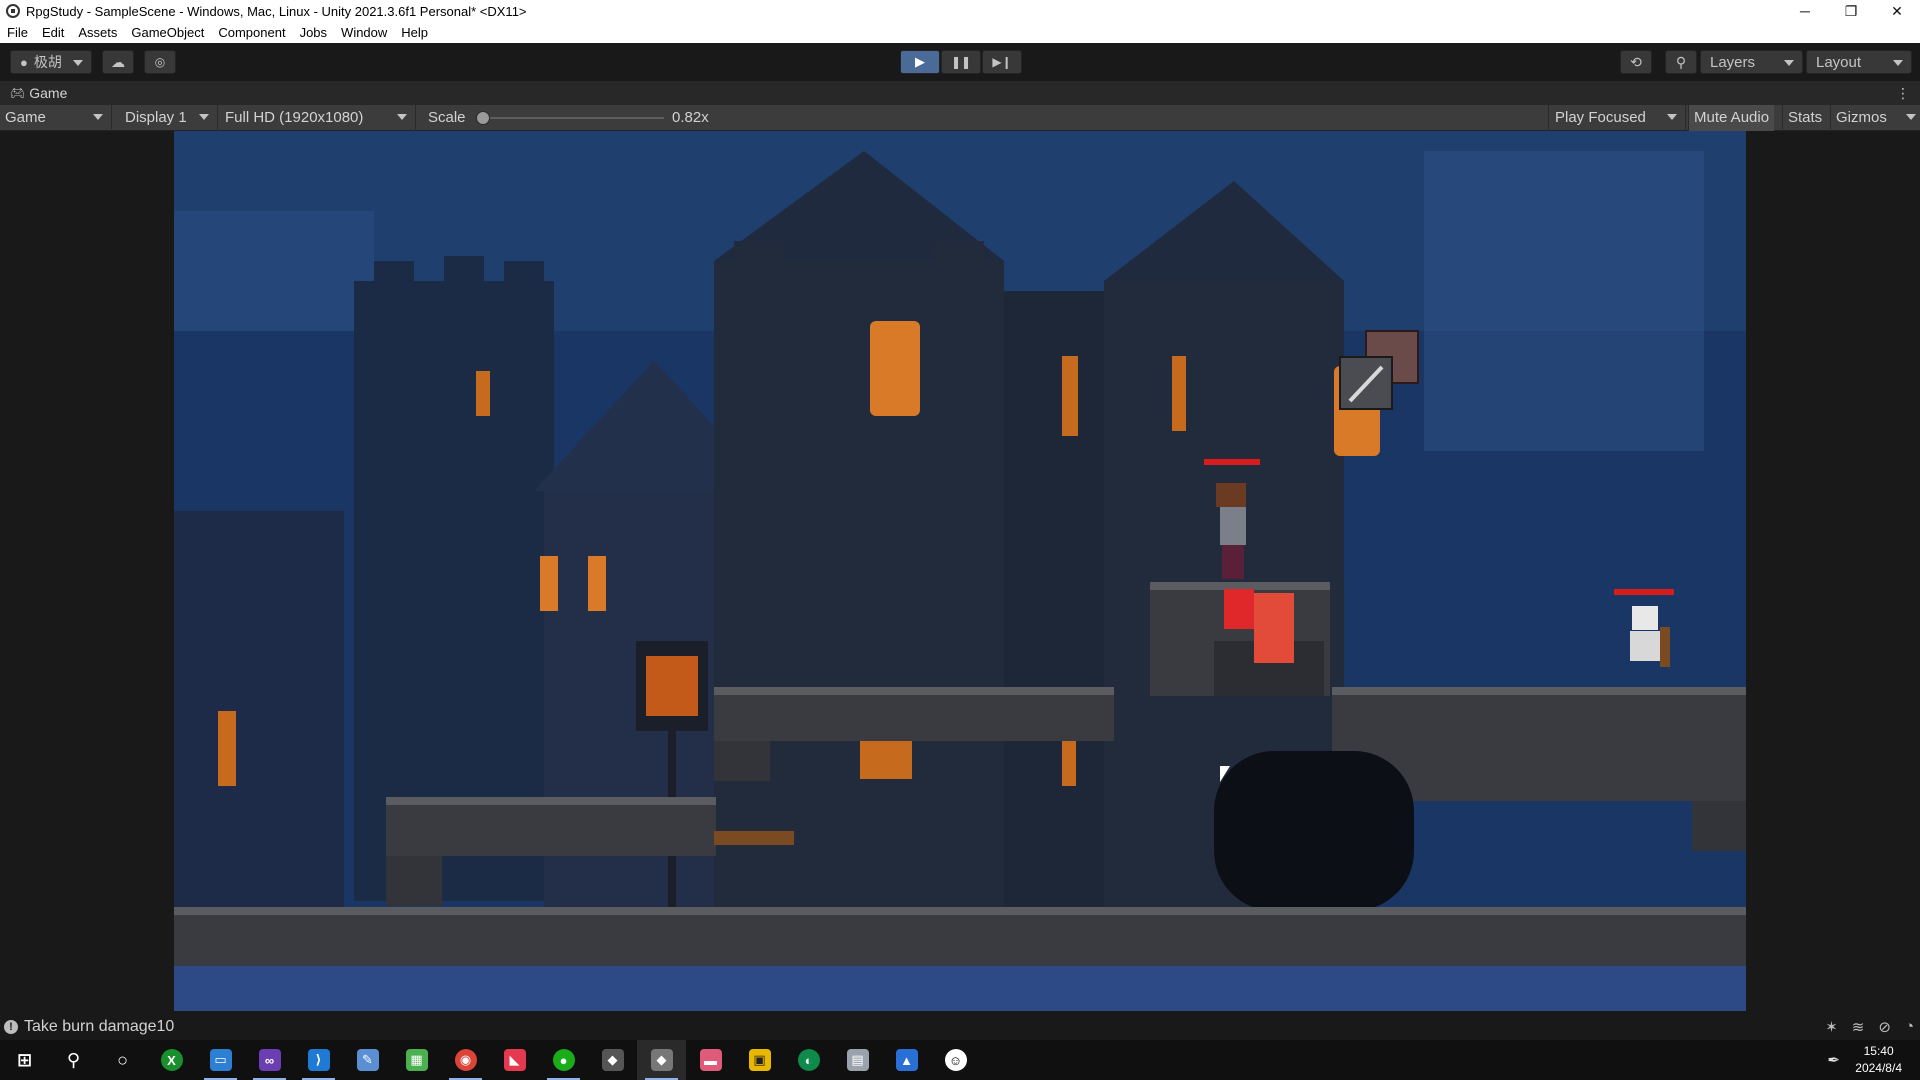 Image resolution: width=1920 pixels, height=1080 pixels. What do you see at coordinates (1225, 774) in the screenshot?
I see `mouse-cursor-icon` at bounding box center [1225, 774].